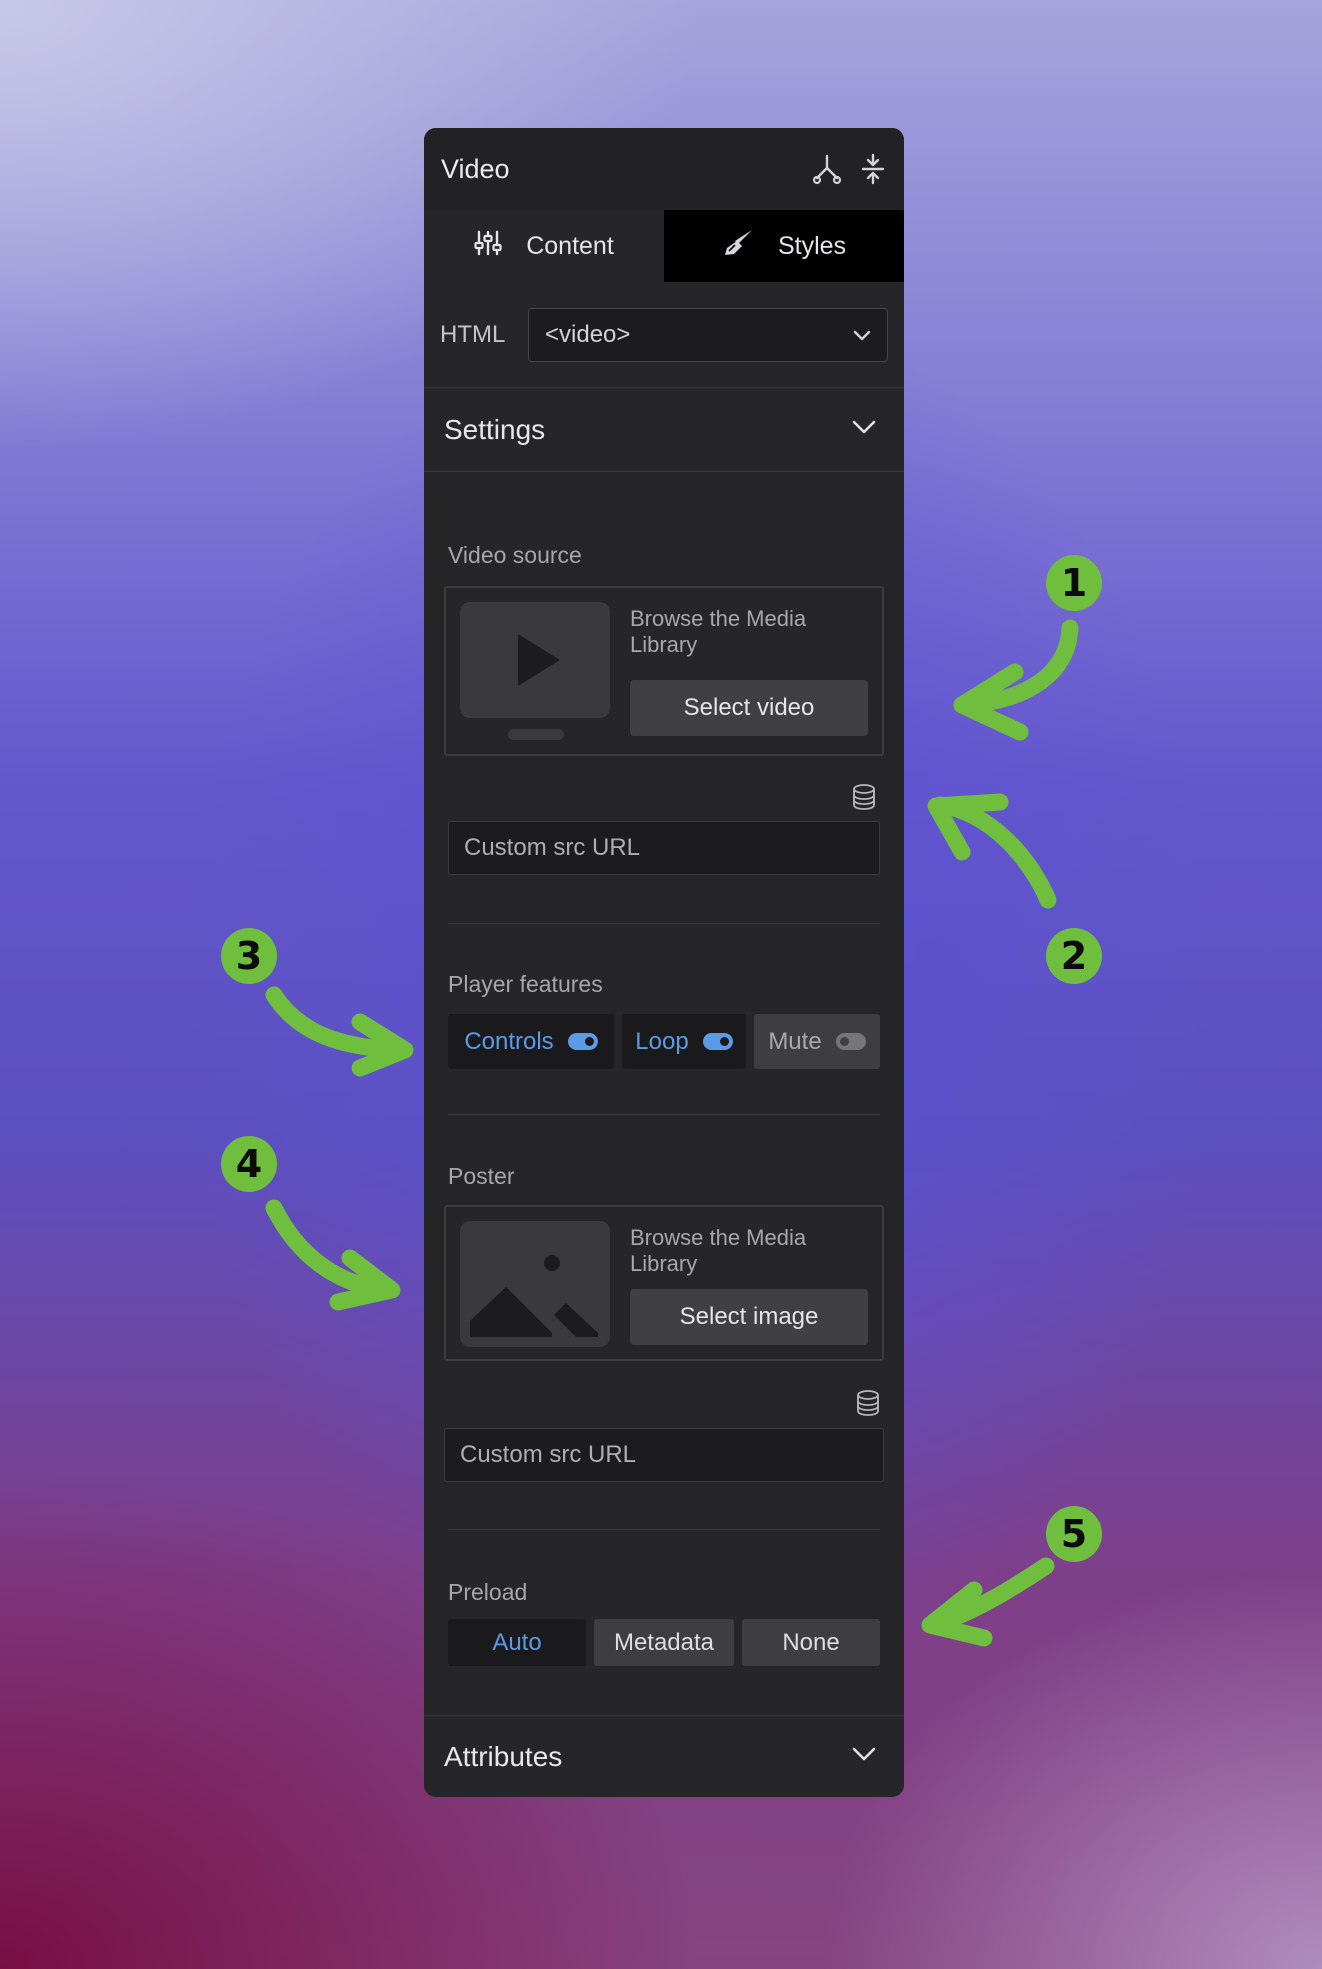 The width and height of the screenshot is (1322, 1969). What do you see at coordinates (249, 1164) in the screenshot?
I see `annotation-badge-4: 4` at bounding box center [249, 1164].